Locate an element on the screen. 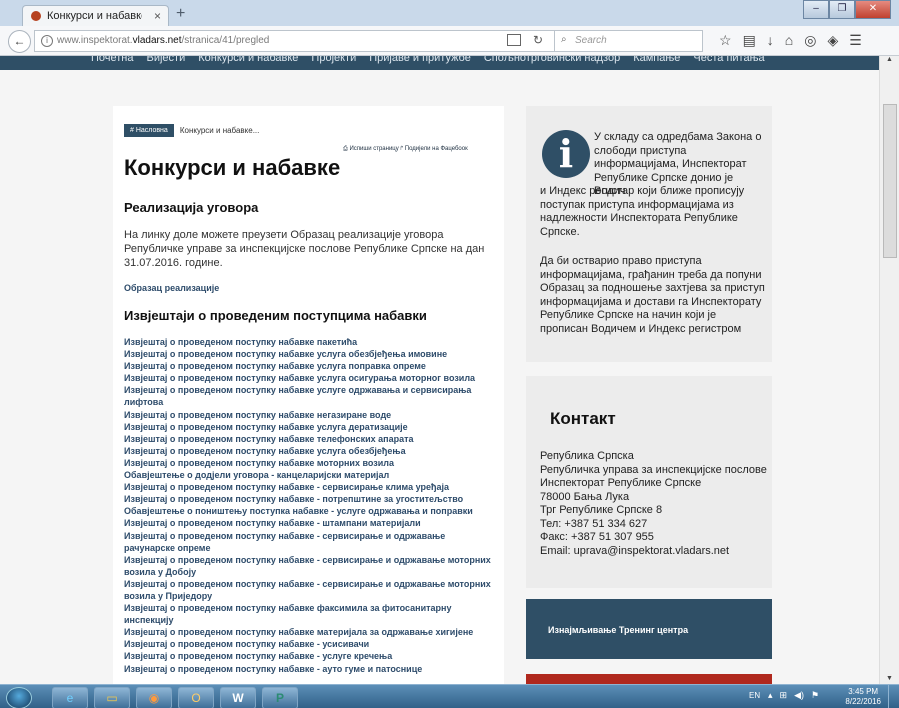 Image resolution: width=899 pixels, height=708 pixels. clock: 3:45 PM 8/22/2016 is located at coordinates (863, 697).